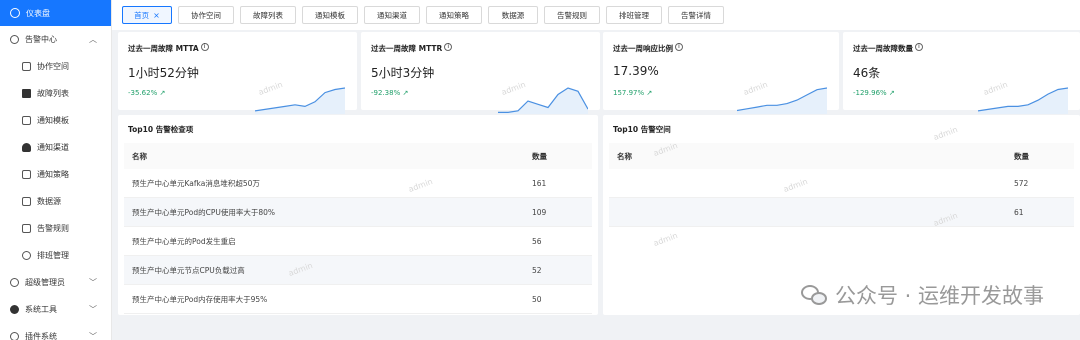  Describe the element at coordinates (156, 15) in the screenshot. I see `close-icon: ×` at that location.